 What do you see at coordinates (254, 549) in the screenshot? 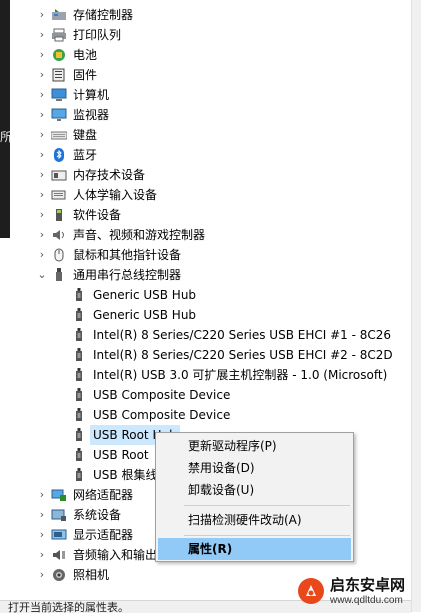
I see `menu-item-properties: 属性(R)` at bounding box center [254, 549].